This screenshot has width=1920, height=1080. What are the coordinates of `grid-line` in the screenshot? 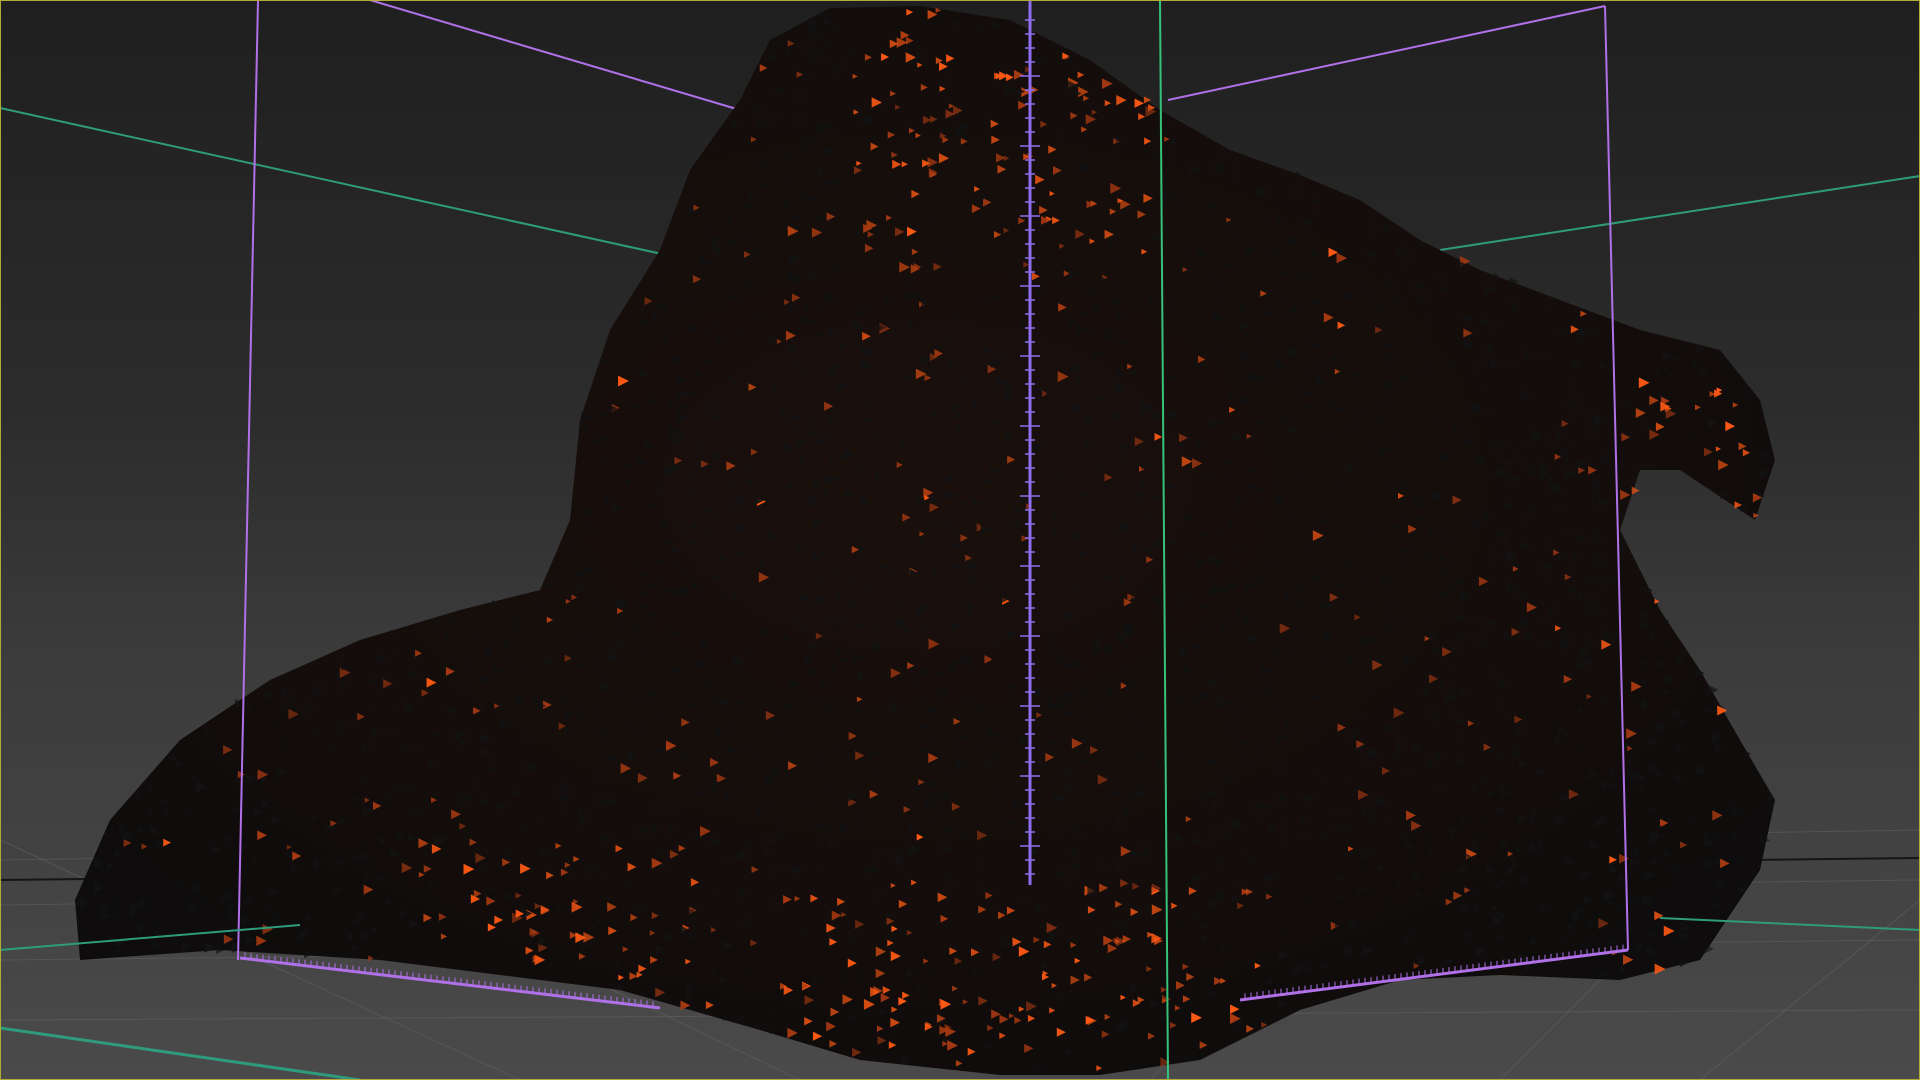 It's located at (1809, 989).